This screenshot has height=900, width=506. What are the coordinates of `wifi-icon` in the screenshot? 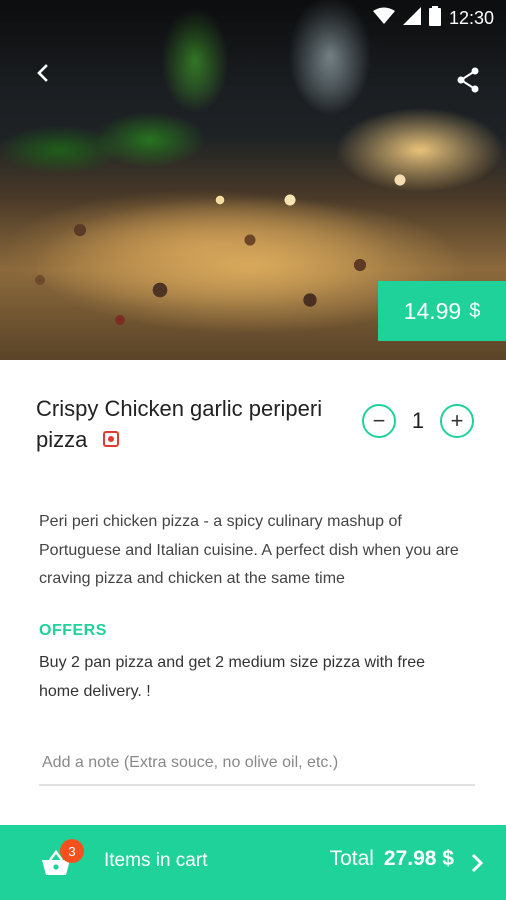 It's located at (383, 18).